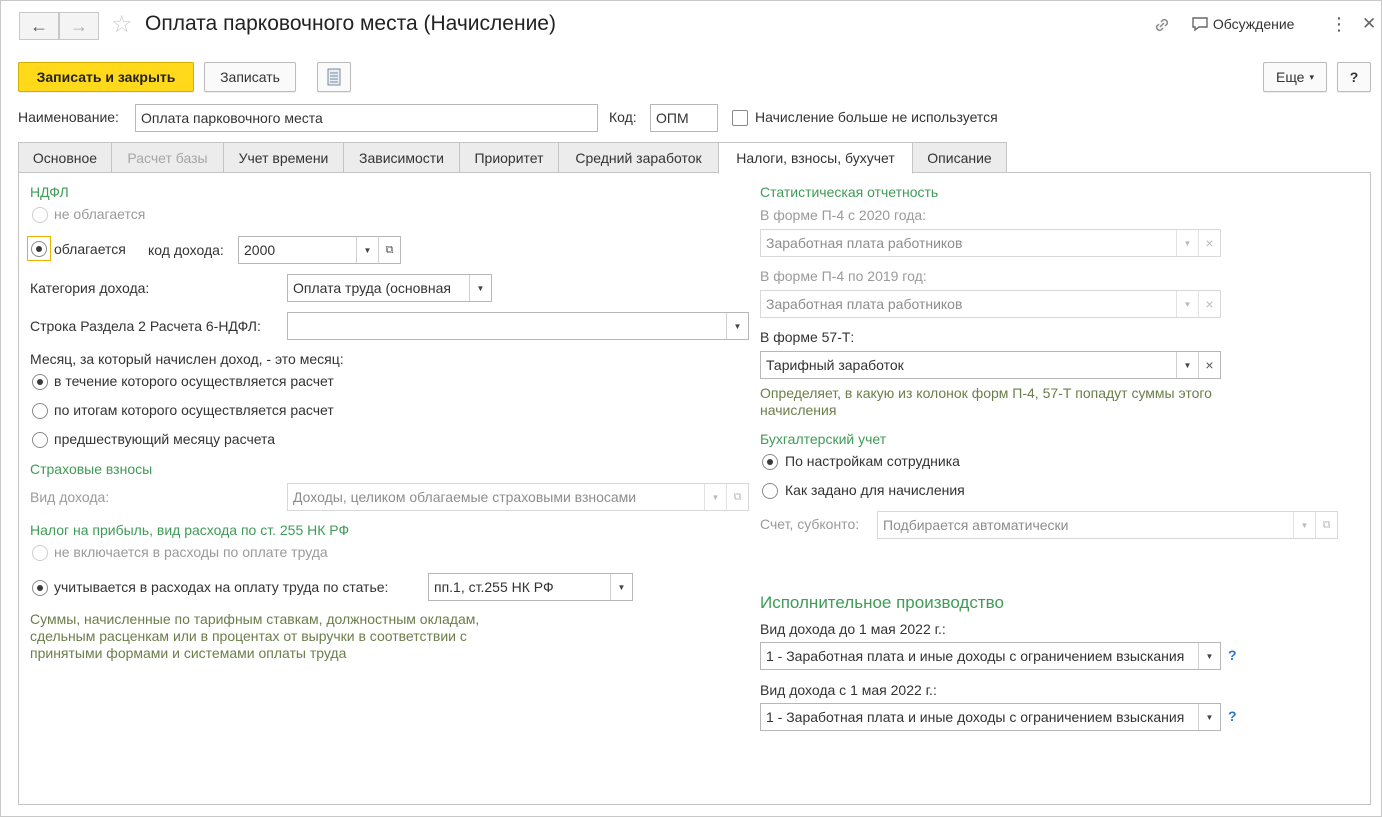 The height and width of the screenshot is (817, 1382). Describe the element at coordinates (106, 77) in the screenshot. I see `save-and-close-button: Записать и закрыть` at that location.